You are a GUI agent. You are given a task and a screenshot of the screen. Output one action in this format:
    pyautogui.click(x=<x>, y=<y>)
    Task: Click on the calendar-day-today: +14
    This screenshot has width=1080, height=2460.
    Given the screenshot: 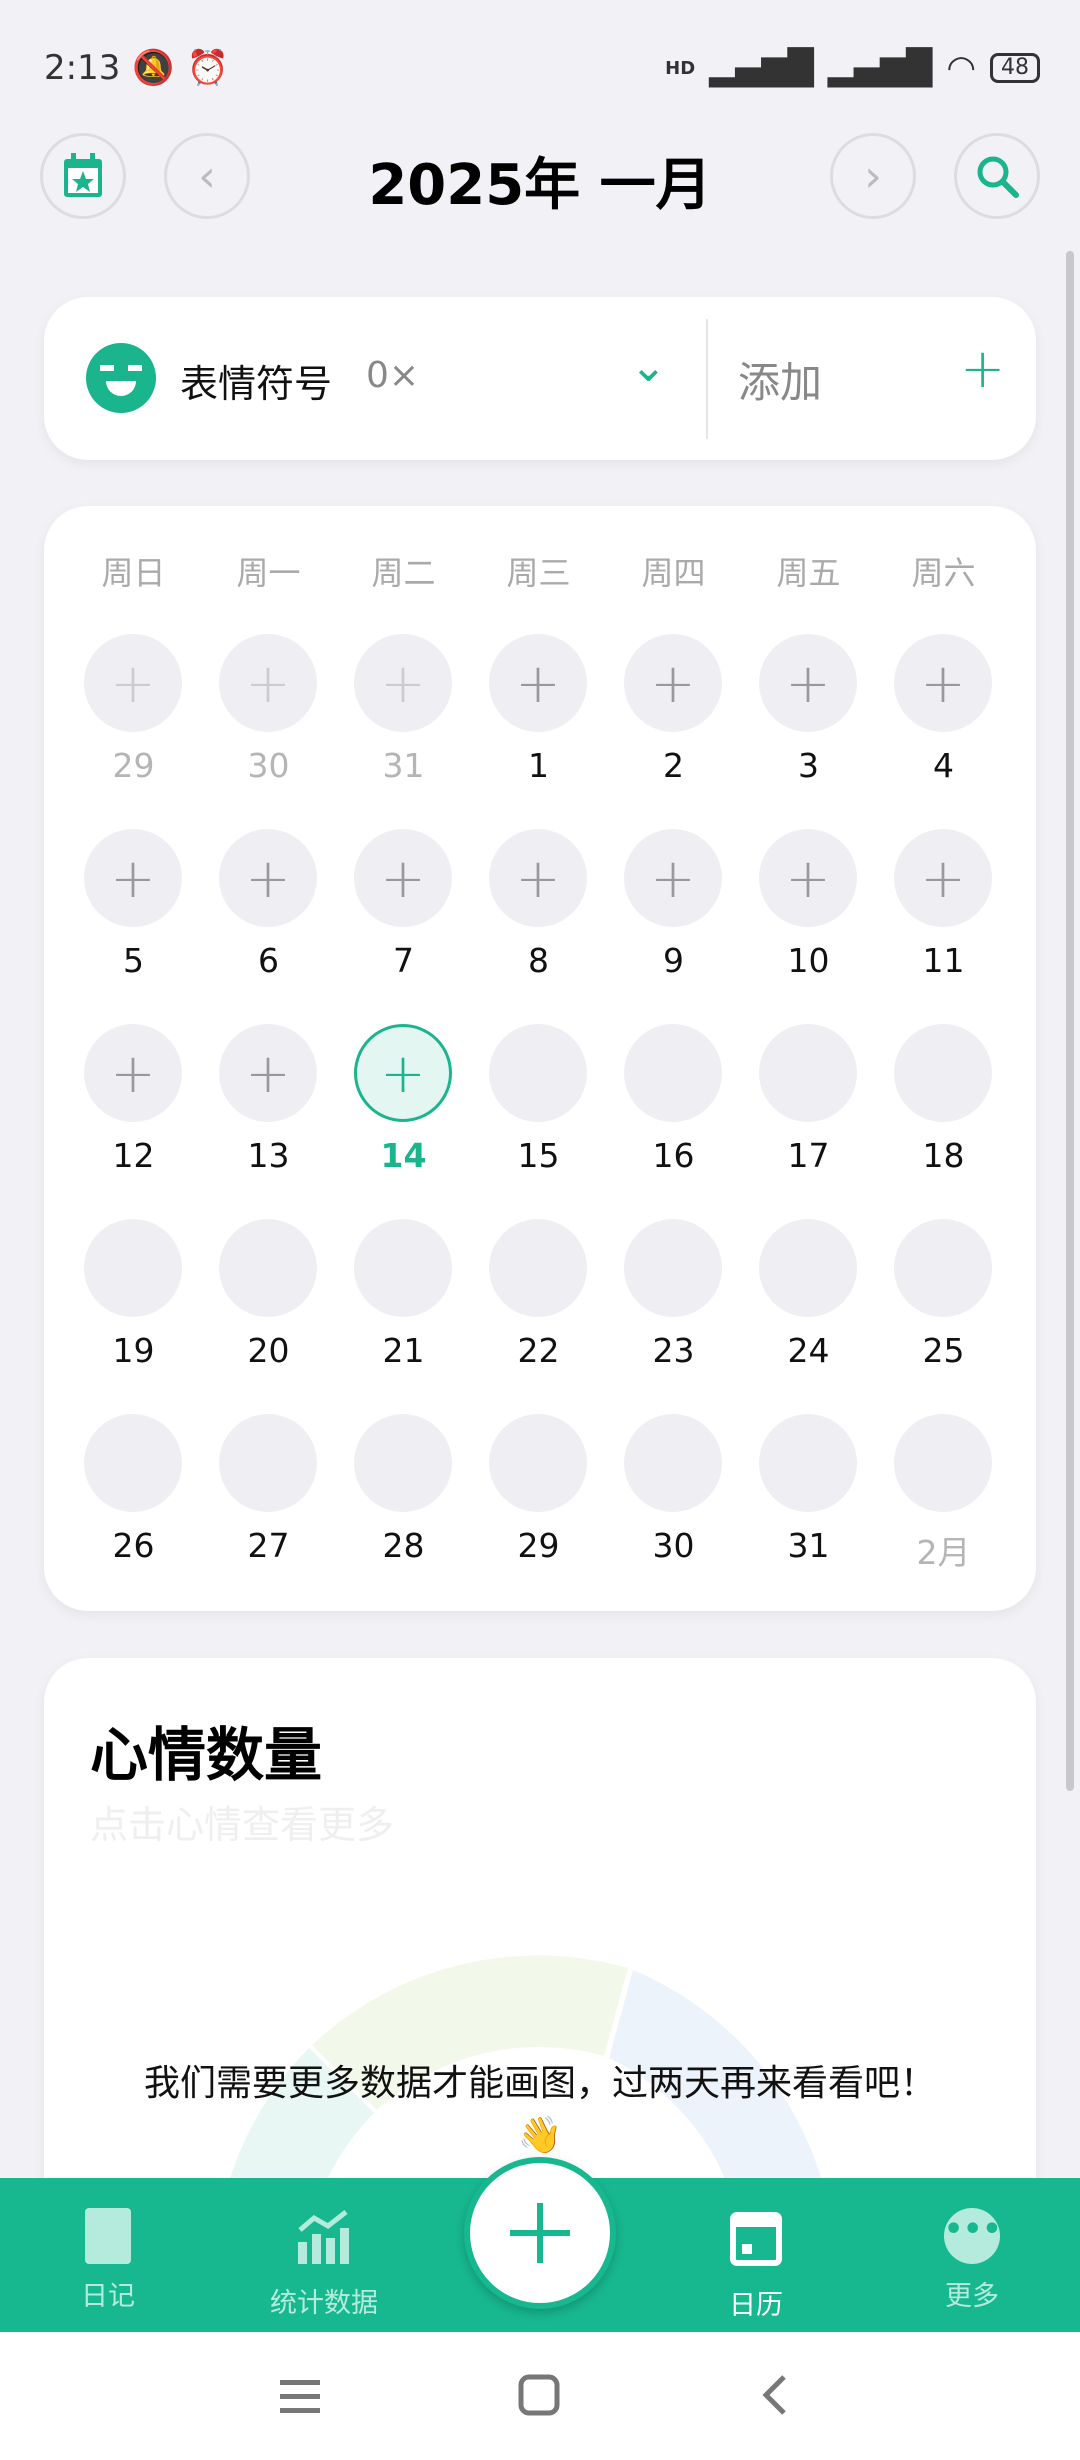 What is the action you would take?
    pyautogui.click(x=403, y=1121)
    